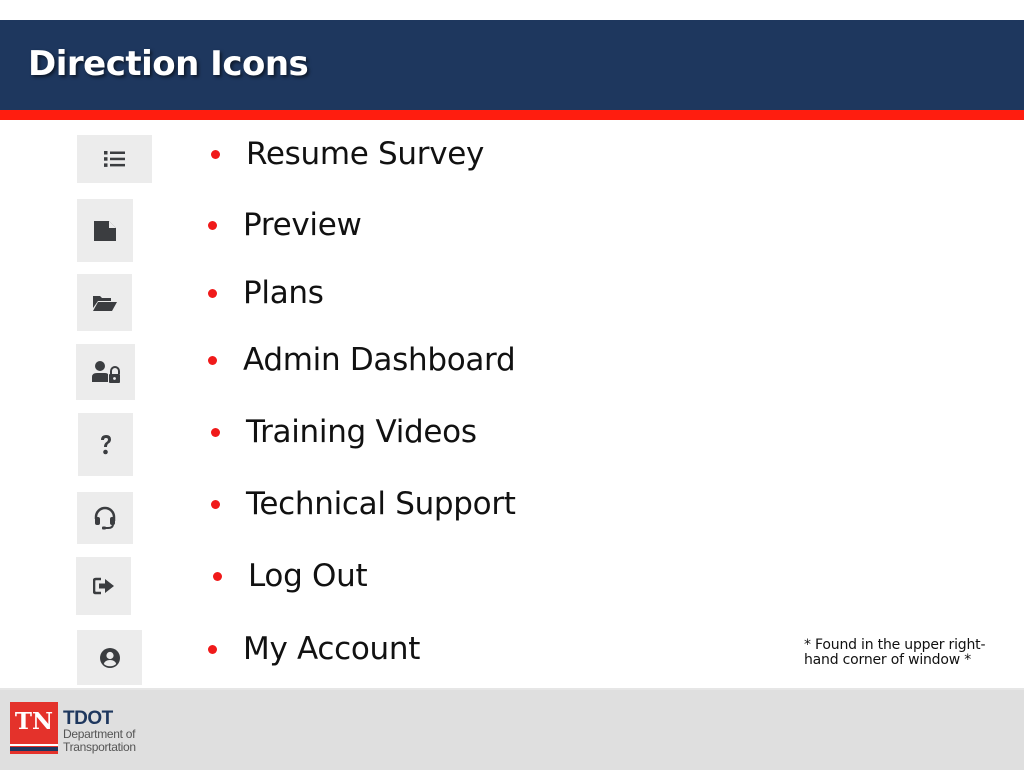 Image resolution: width=1024 pixels, height=770 pixels. I want to click on training-videos-icon-box, so click(105, 444).